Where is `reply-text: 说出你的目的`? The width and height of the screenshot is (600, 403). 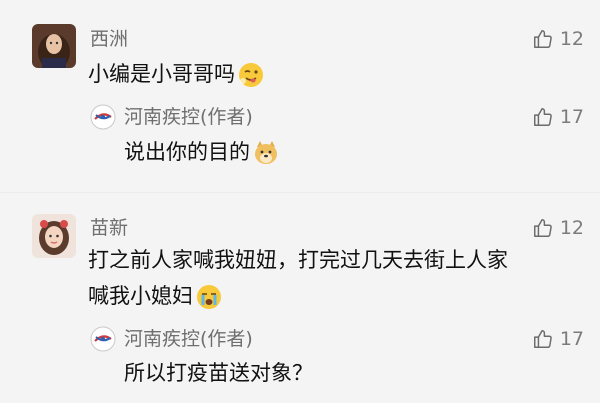
reply-text: 说出你的目的 is located at coordinates (202, 152).